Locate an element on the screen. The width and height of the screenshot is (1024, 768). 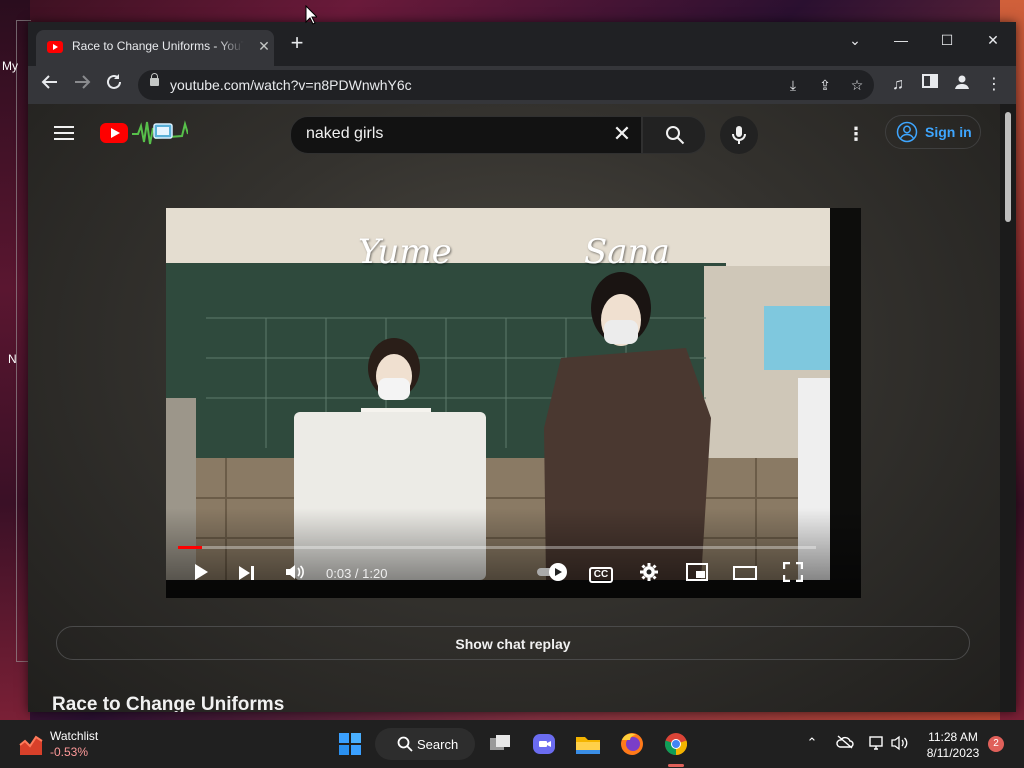
task-view-icon is located at coordinates (500, 742).